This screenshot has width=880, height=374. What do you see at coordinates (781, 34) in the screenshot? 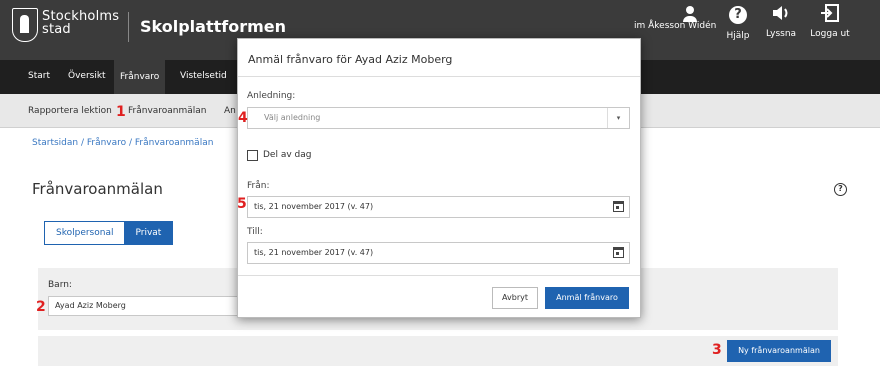
I see `listen-label: Lyssna` at bounding box center [781, 34].